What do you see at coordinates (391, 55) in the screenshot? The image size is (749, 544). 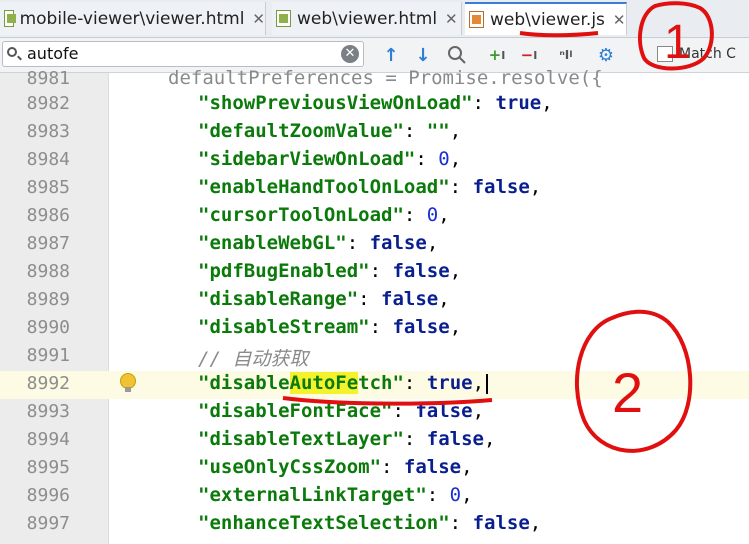 I see `previous-occurrence-icon: ↑` at bounding box center [391, 55].